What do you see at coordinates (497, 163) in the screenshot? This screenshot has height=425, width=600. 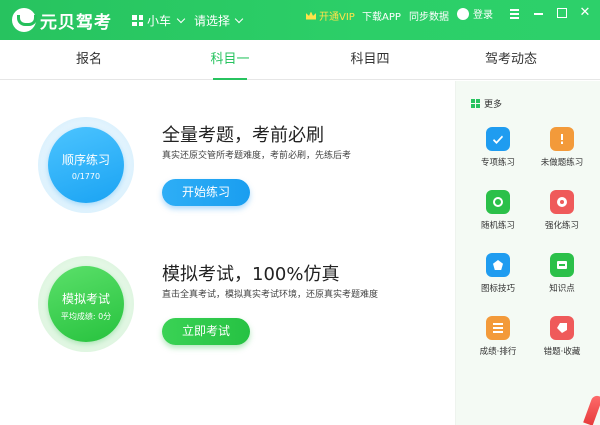 I see `feature-label: 专项练习` at bounding box center [497, 163].